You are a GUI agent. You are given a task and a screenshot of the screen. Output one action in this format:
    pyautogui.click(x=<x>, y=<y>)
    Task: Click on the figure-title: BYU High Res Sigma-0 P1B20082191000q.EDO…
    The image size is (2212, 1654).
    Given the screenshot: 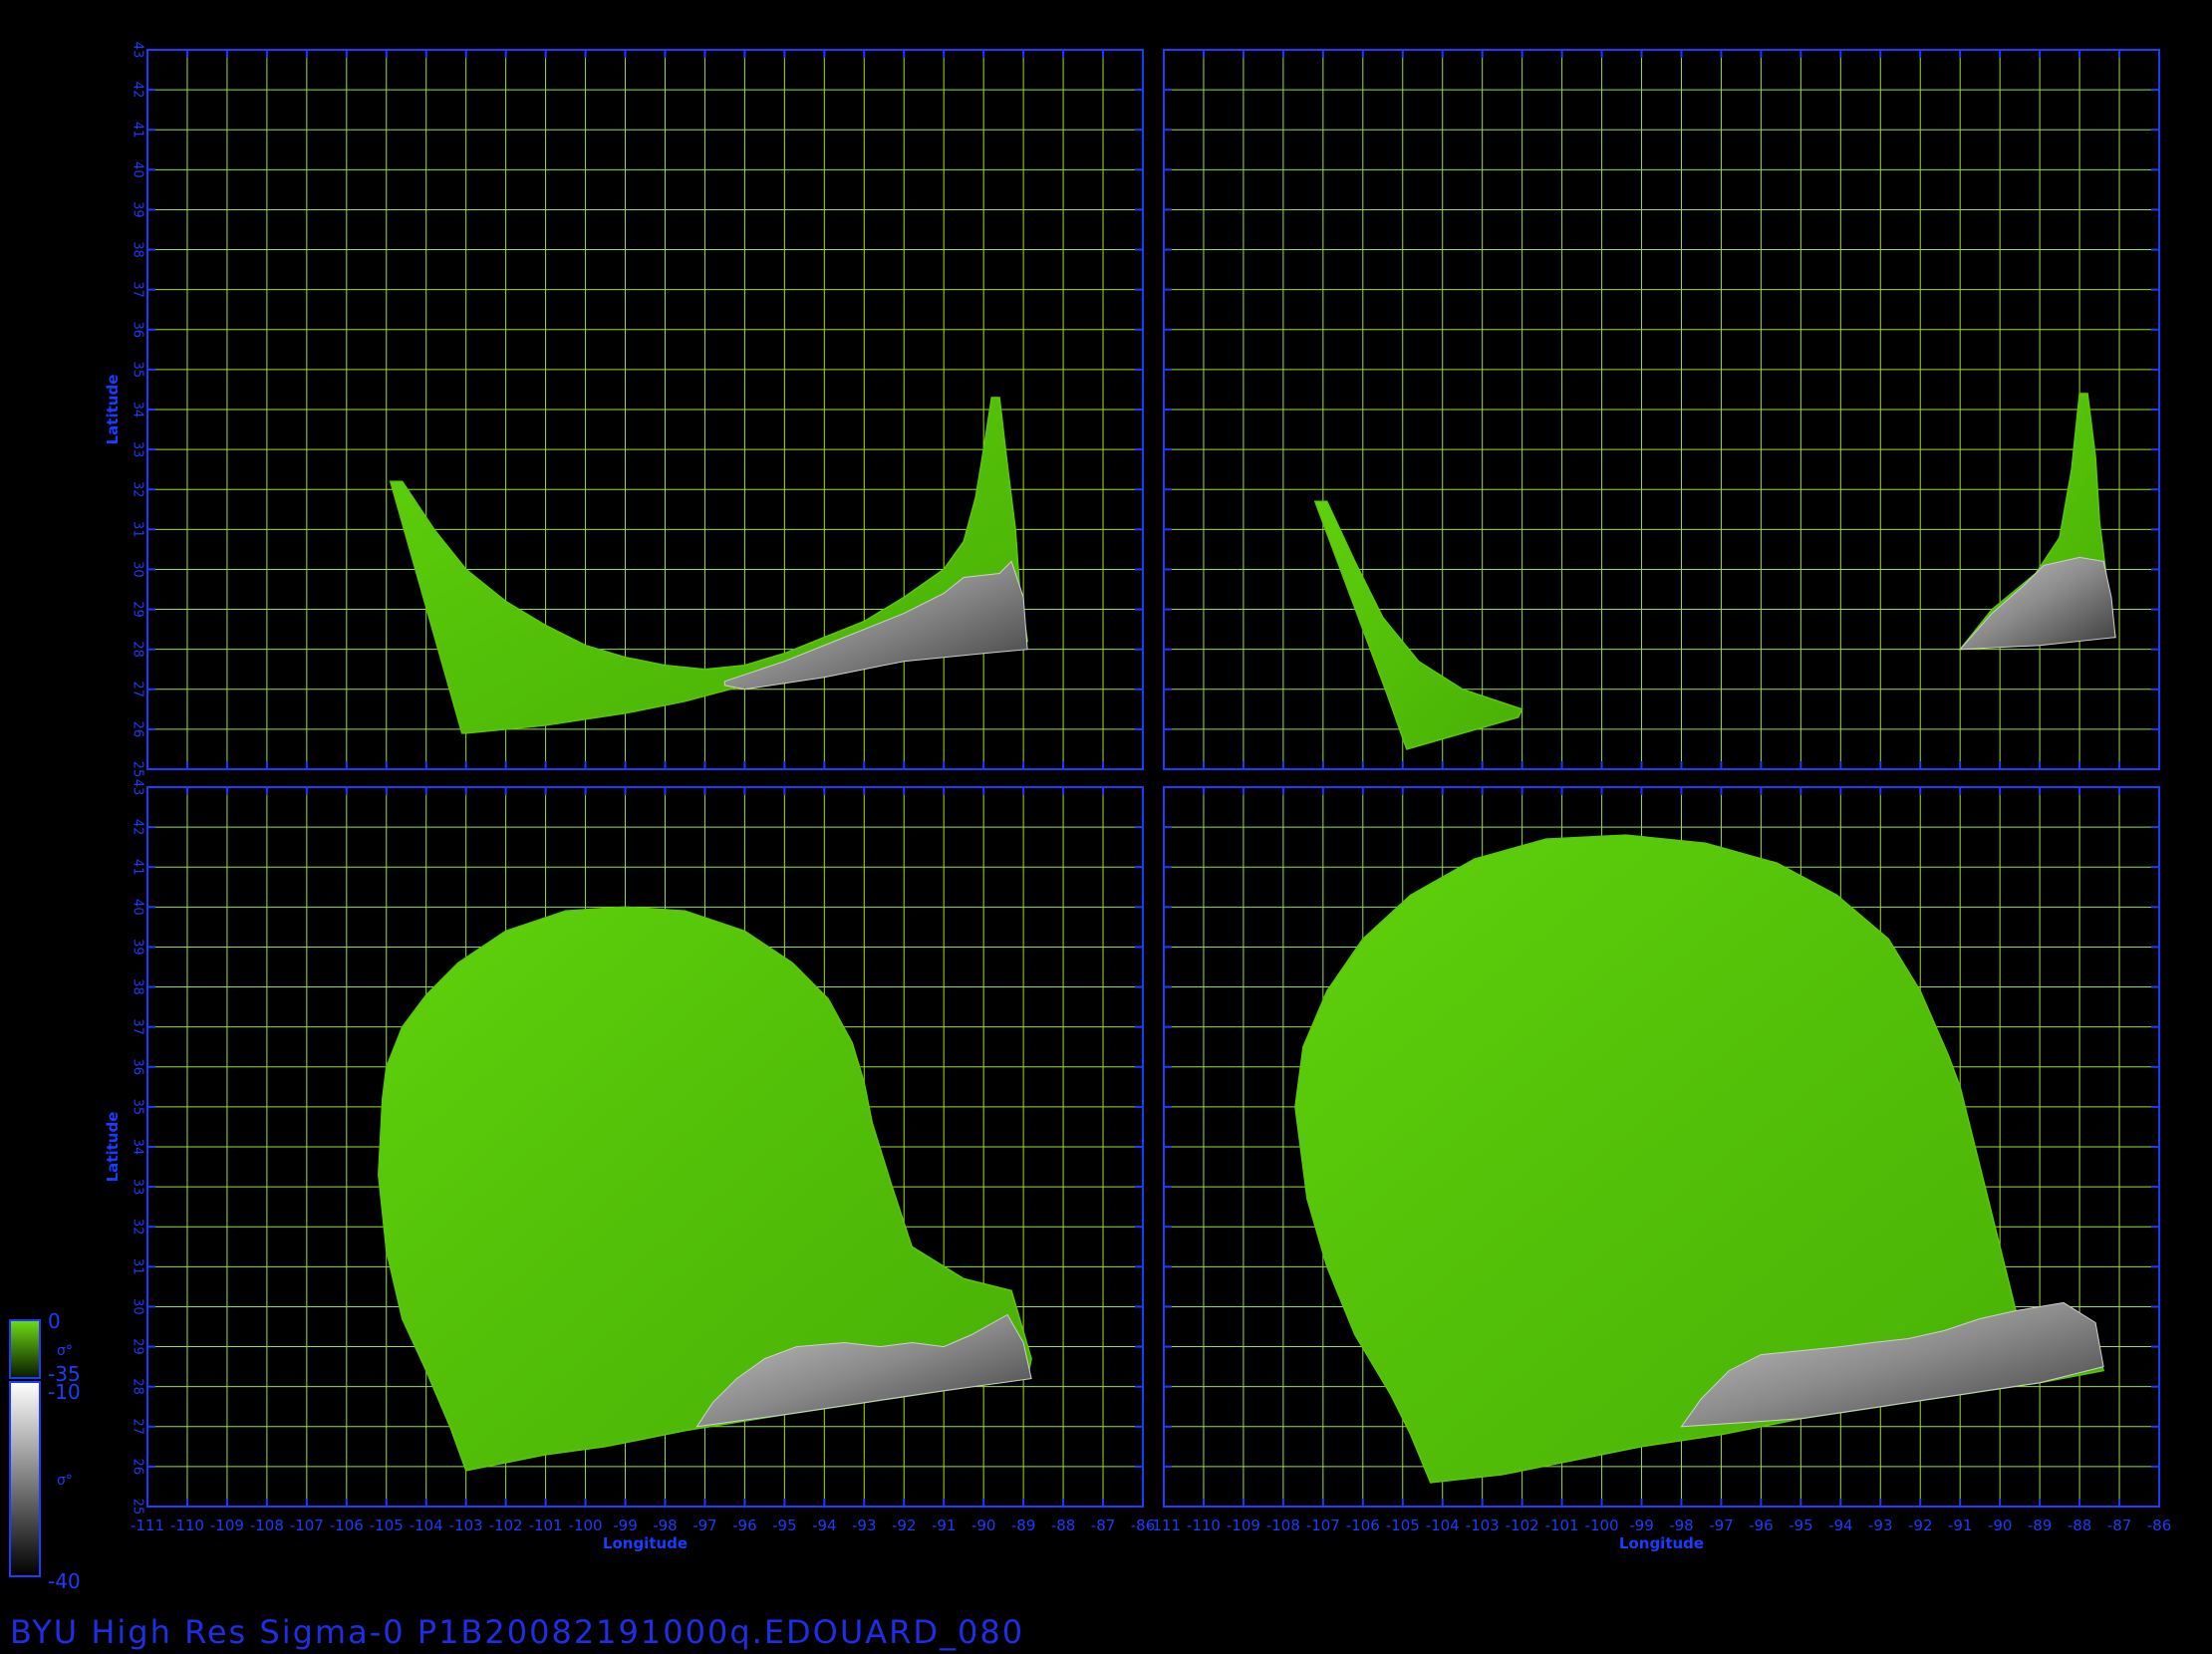 What is the action you would take?
    pyautogui.click(x=517, y=1632)
    